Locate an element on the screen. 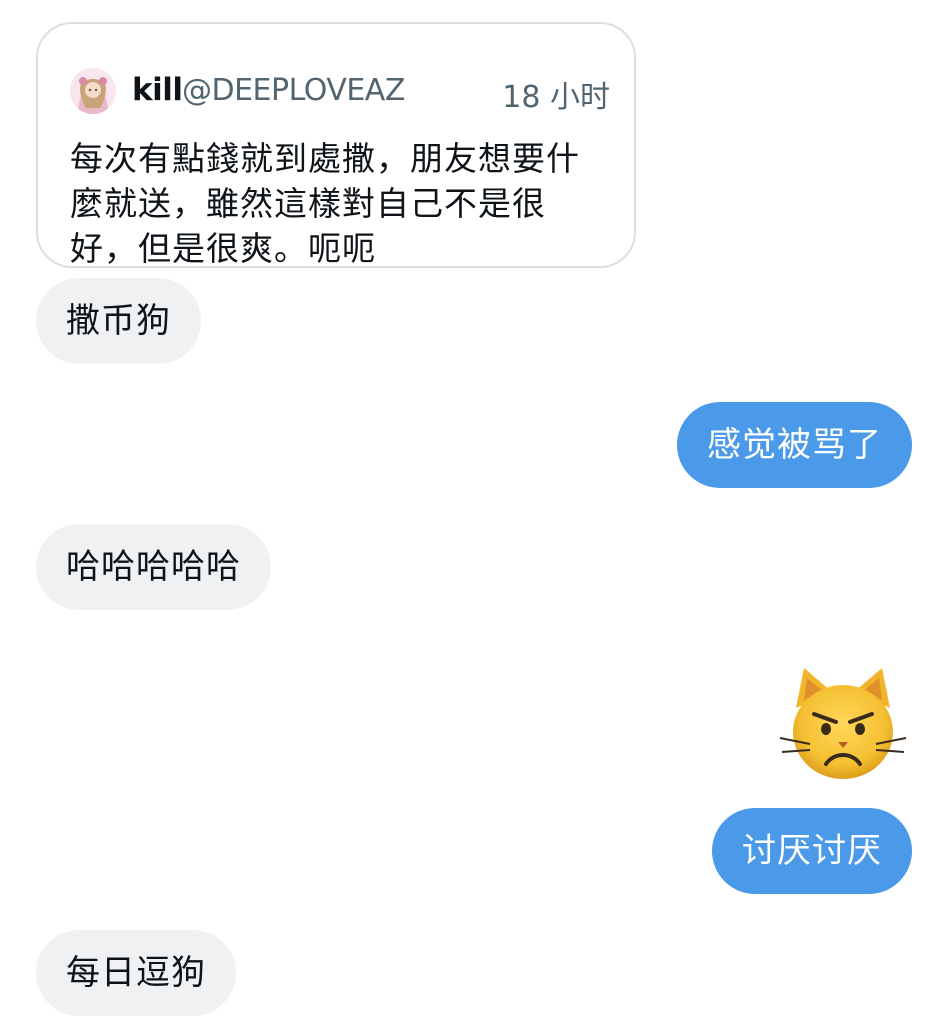  incoming-message-bubble: 每日逗狗 is located at coordinates (136, 973).